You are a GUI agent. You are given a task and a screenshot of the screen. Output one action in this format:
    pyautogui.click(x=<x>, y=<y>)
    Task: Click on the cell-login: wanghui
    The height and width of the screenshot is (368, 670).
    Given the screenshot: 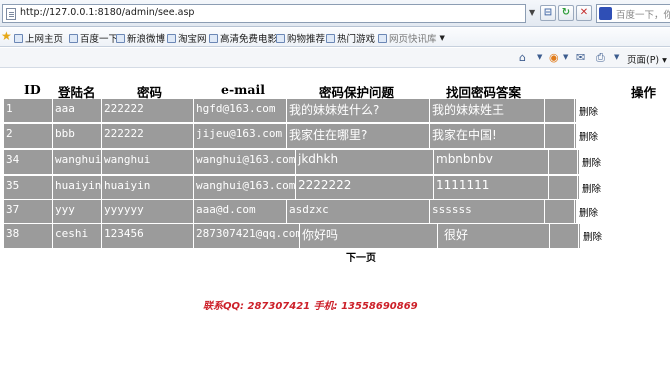 What is the action you would take?
    pyautogui.click(x=77, y=162)
    